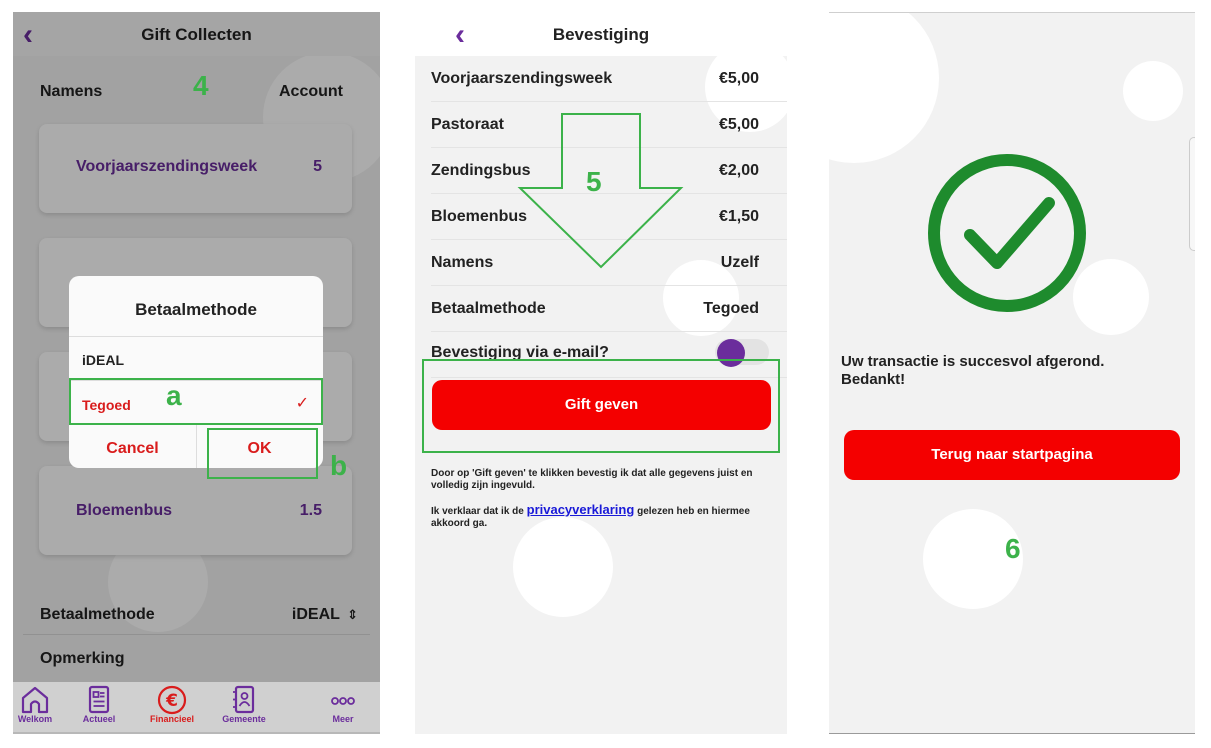  Describe the element at coordinates (132, 449) in the screenshot. I see `cancel-button: Cancel` at that location.